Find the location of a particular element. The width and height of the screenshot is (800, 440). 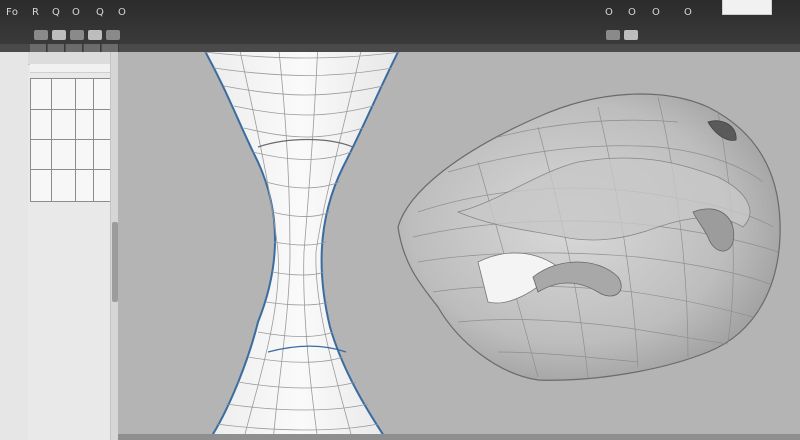

menu-item-6: O is located at coordinates (122, 13).